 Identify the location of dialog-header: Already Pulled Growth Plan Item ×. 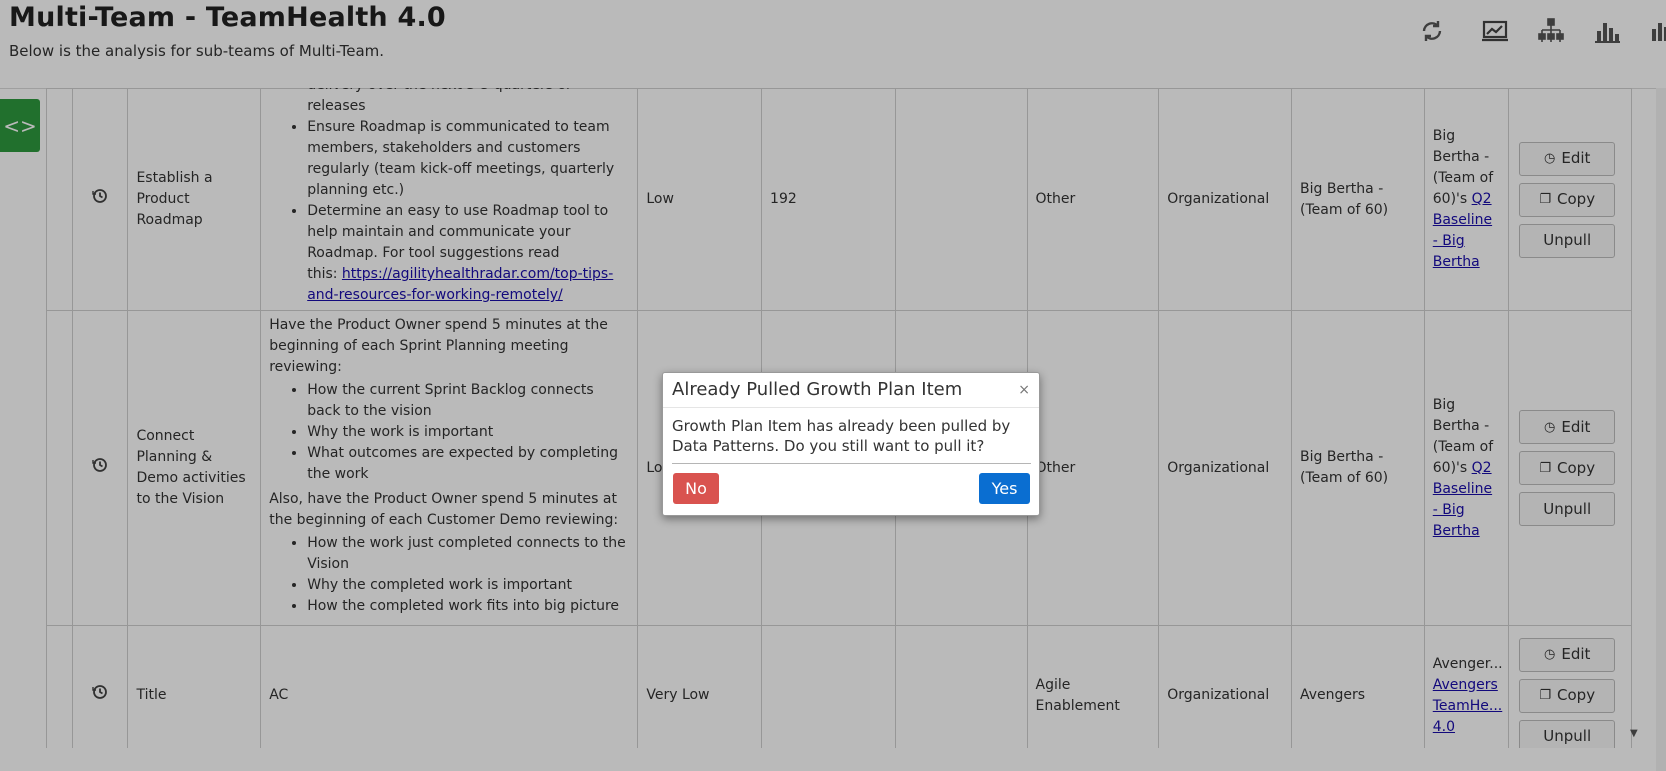
(851, 390).